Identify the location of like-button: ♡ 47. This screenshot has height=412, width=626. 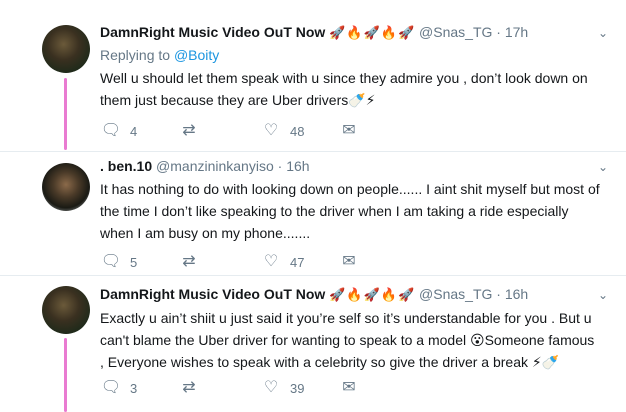
(282, 262).